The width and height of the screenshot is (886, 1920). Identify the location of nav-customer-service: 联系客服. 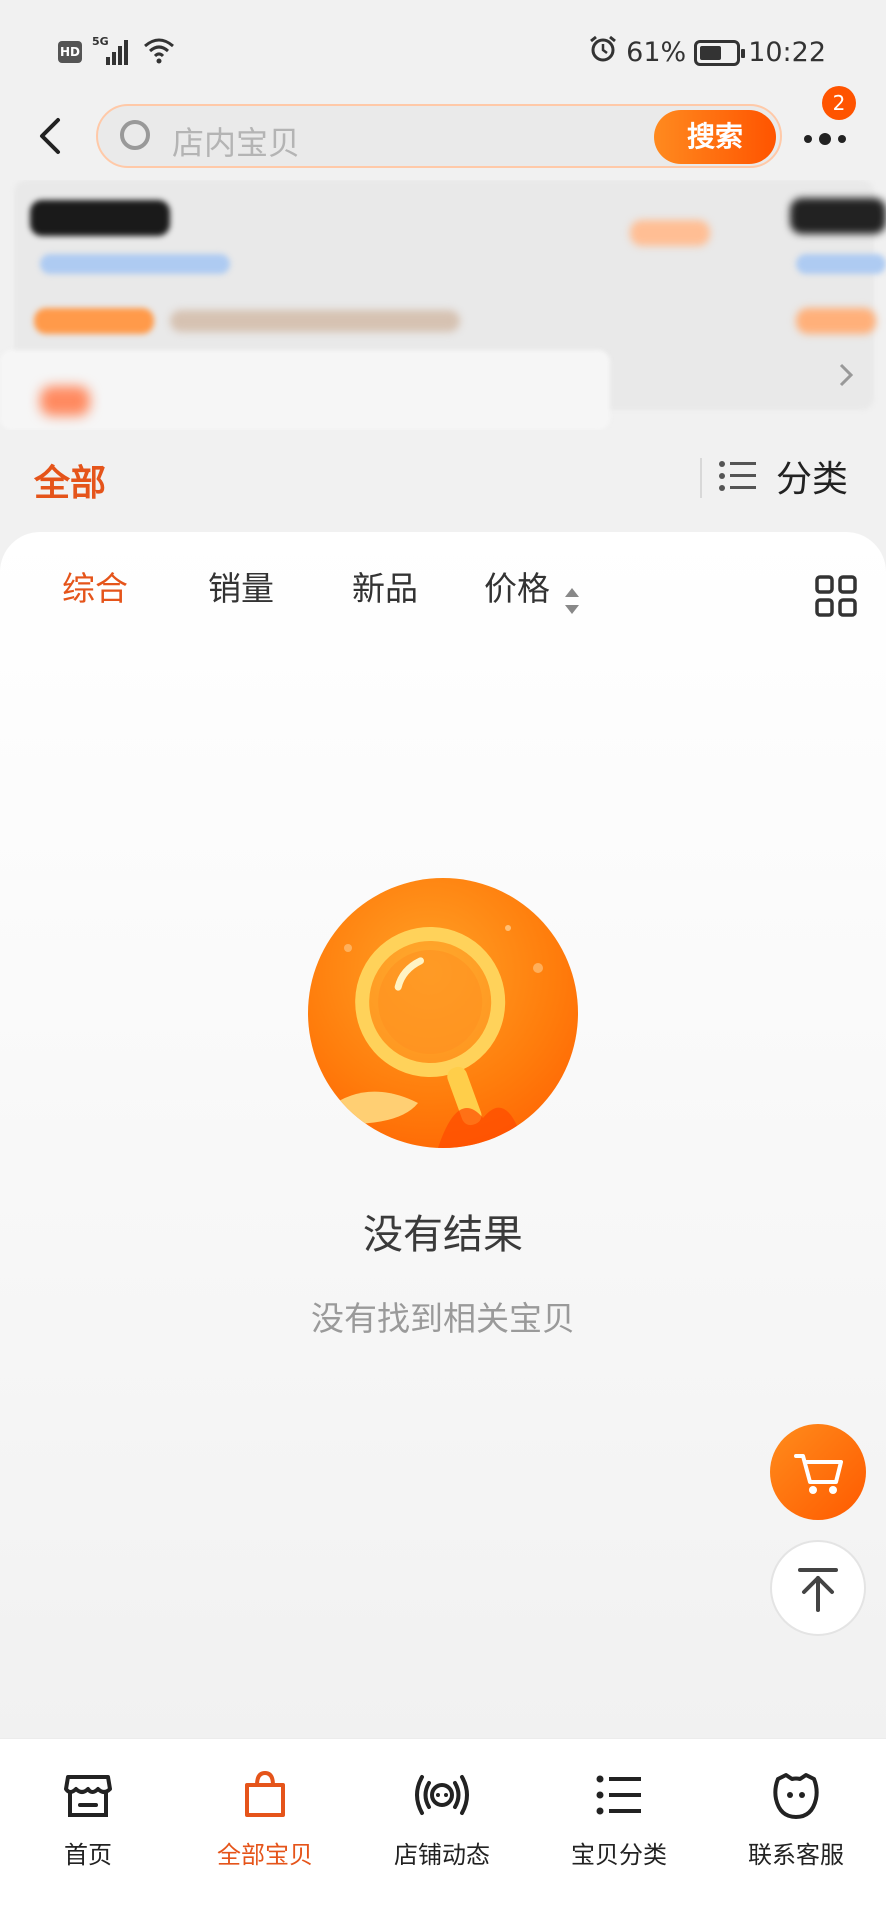
(796, 1817).